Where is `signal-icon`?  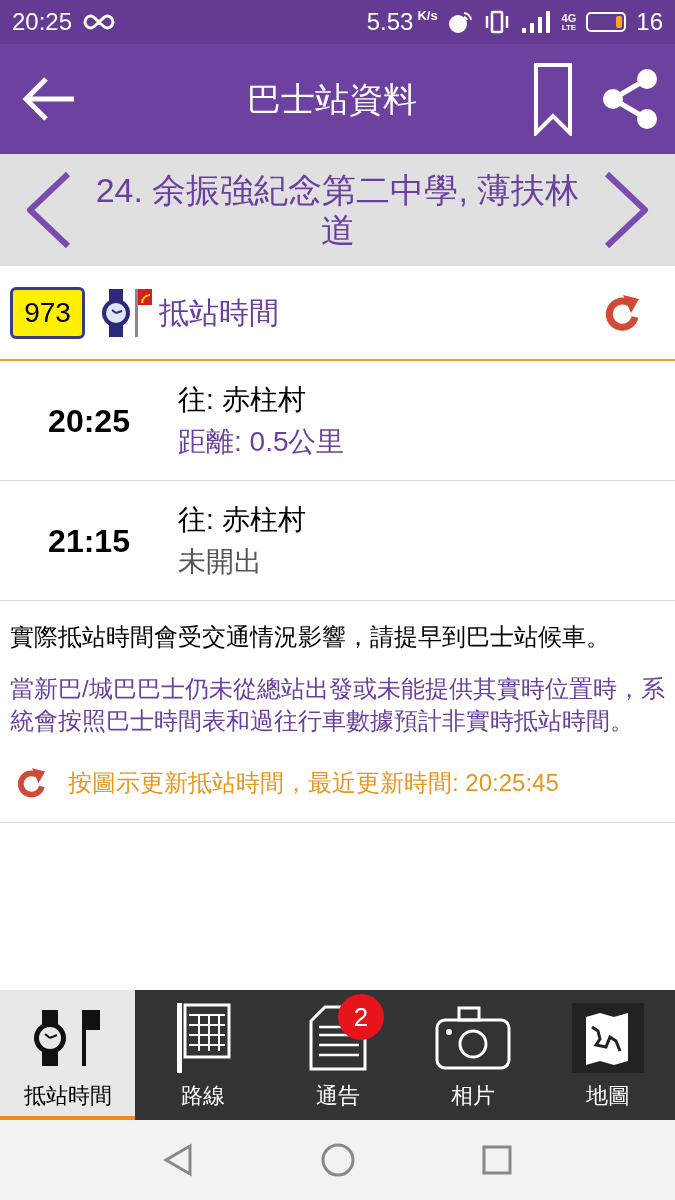 signal-icon is located at coordinates (535, 22).